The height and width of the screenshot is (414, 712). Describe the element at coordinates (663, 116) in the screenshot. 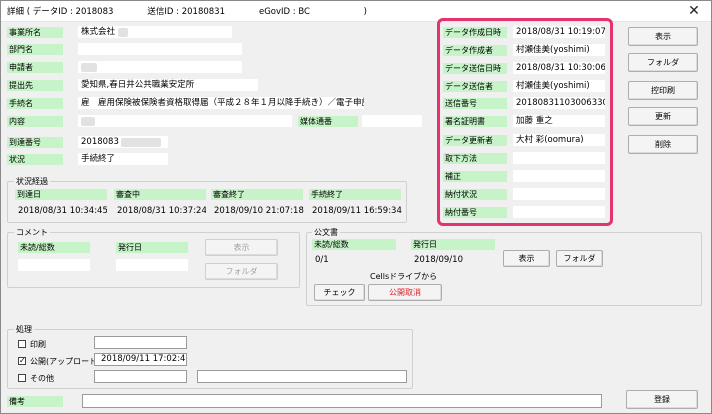

I see `update-button: 更新` at that location.